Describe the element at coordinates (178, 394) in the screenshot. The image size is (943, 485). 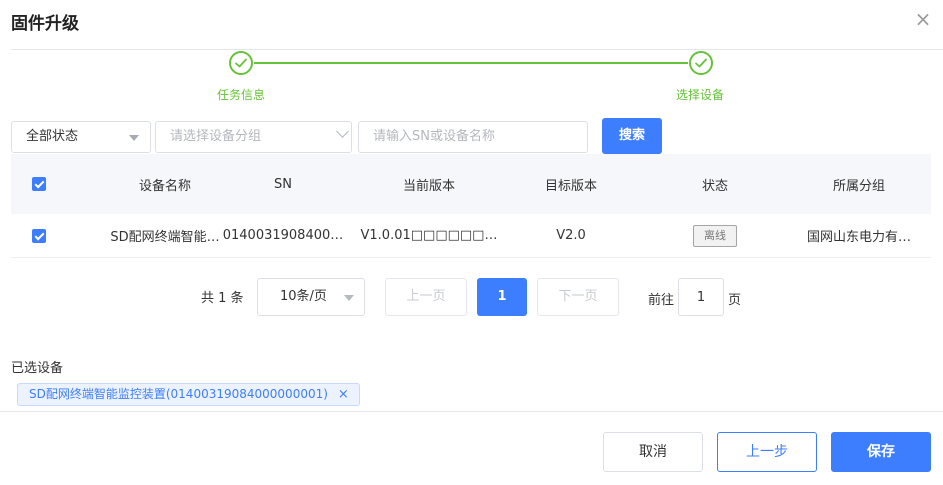
I see `selected-device-tag-label: SD配网终端智能监控装置(01400319084000000001)` at that location.